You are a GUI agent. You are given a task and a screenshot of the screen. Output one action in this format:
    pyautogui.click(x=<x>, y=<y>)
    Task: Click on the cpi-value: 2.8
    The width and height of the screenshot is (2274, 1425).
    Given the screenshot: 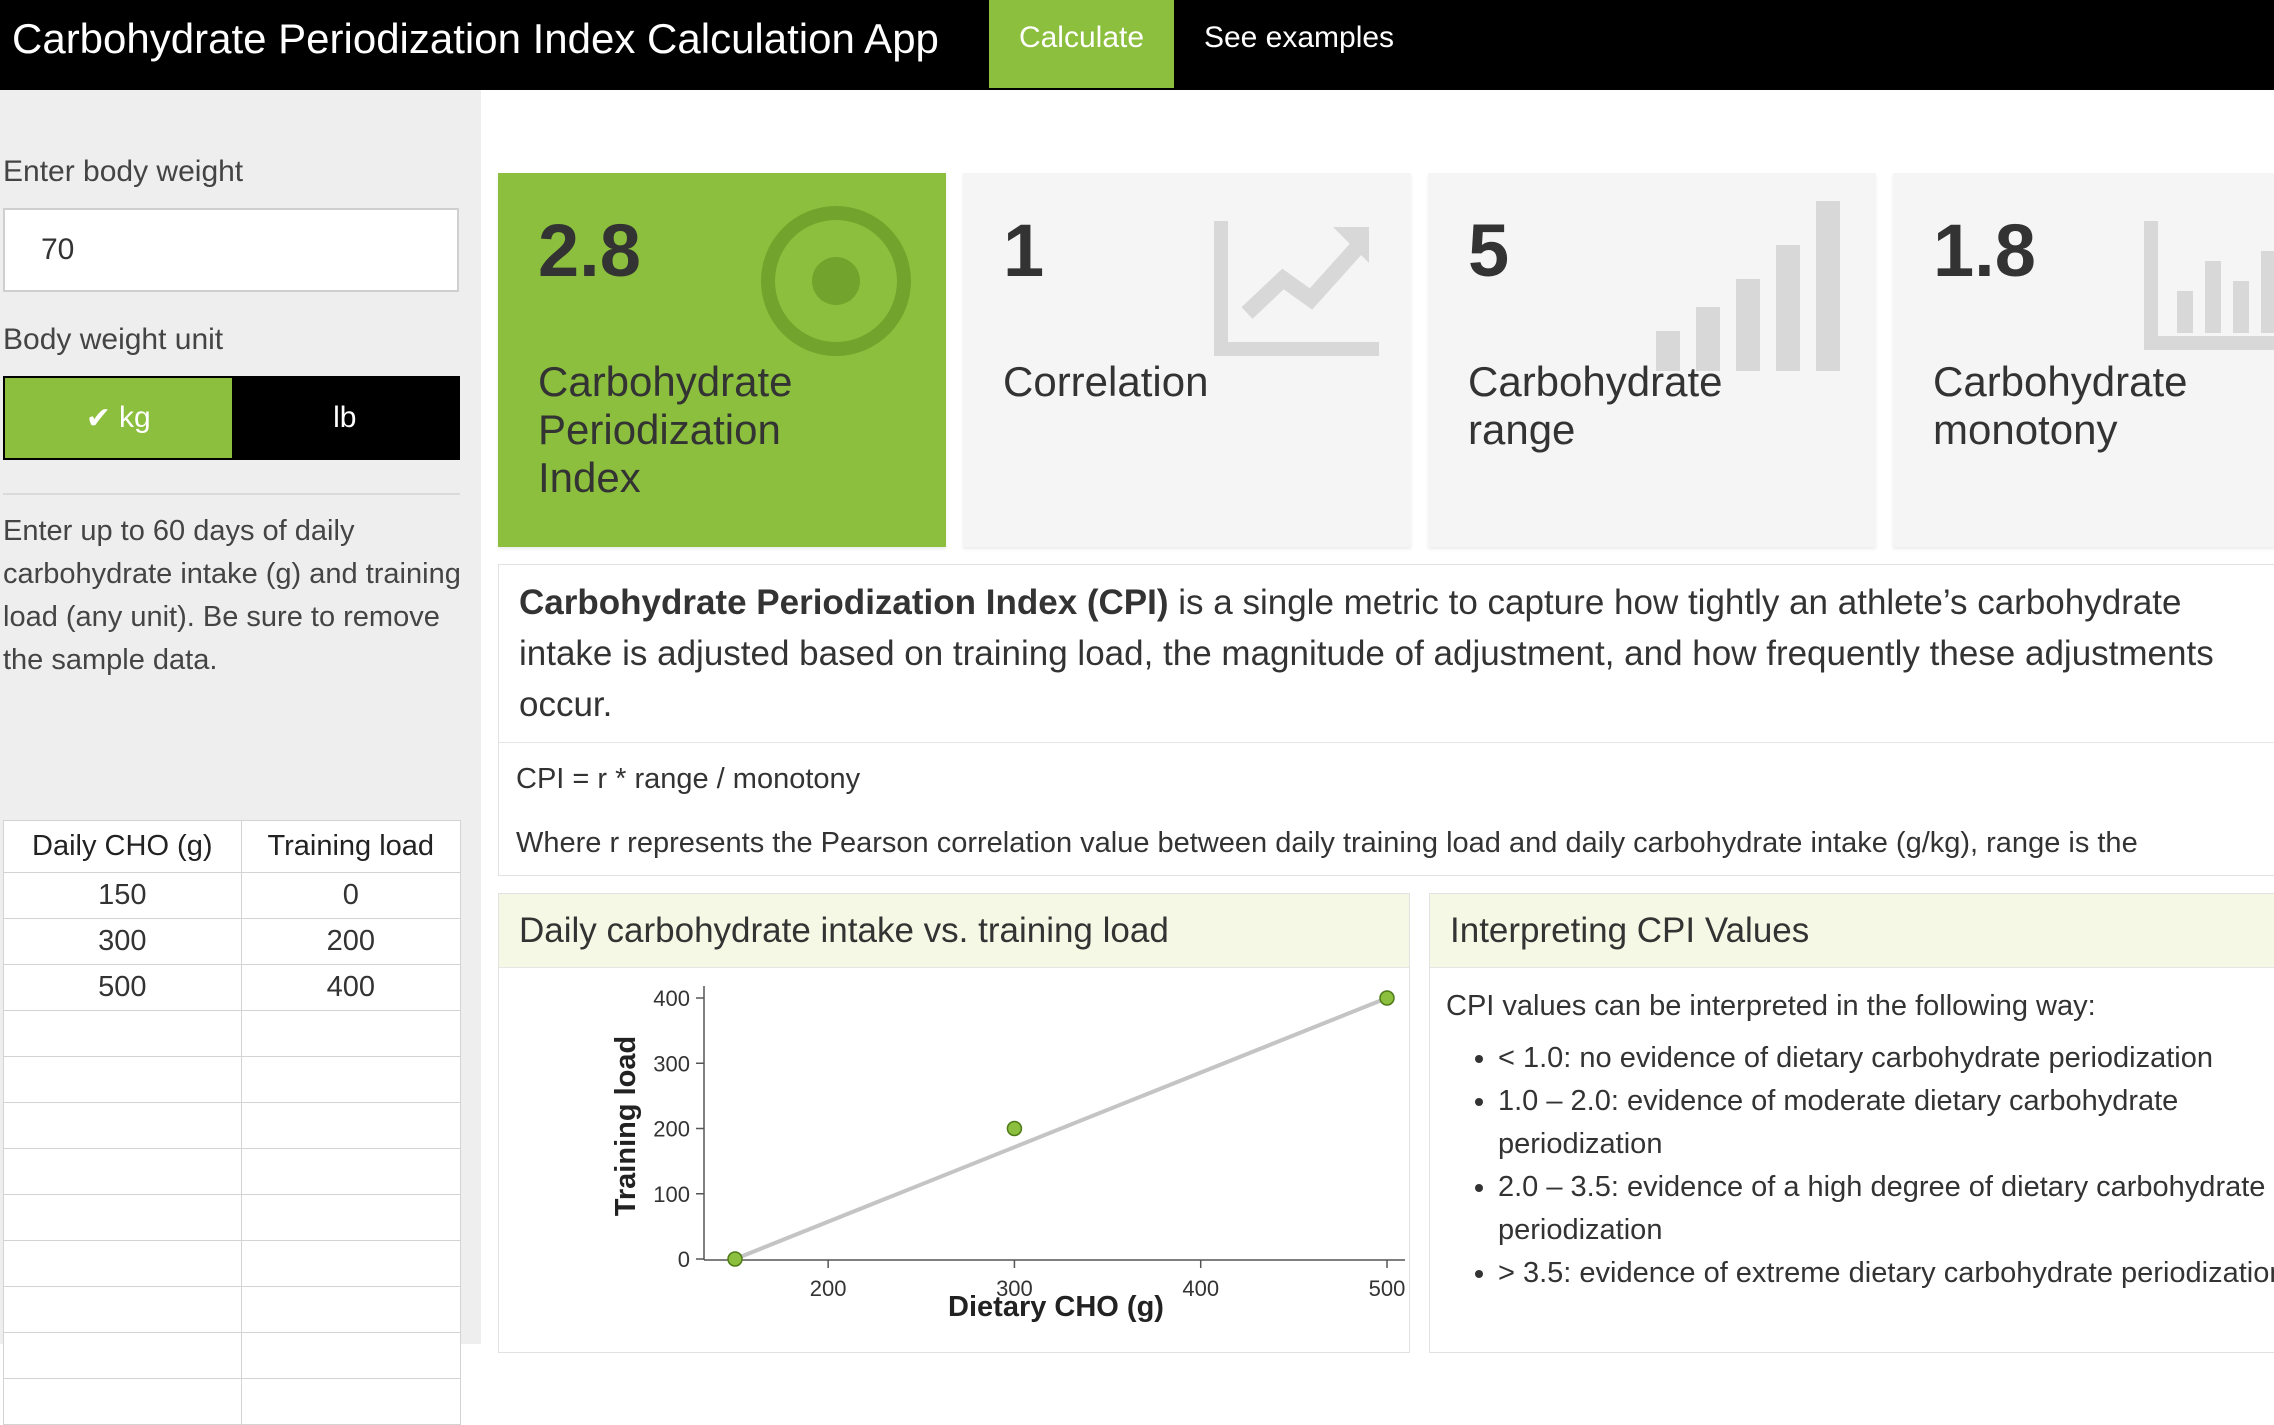 What is the action you would take?
    pyautogui.click(x=589, y=250)
    